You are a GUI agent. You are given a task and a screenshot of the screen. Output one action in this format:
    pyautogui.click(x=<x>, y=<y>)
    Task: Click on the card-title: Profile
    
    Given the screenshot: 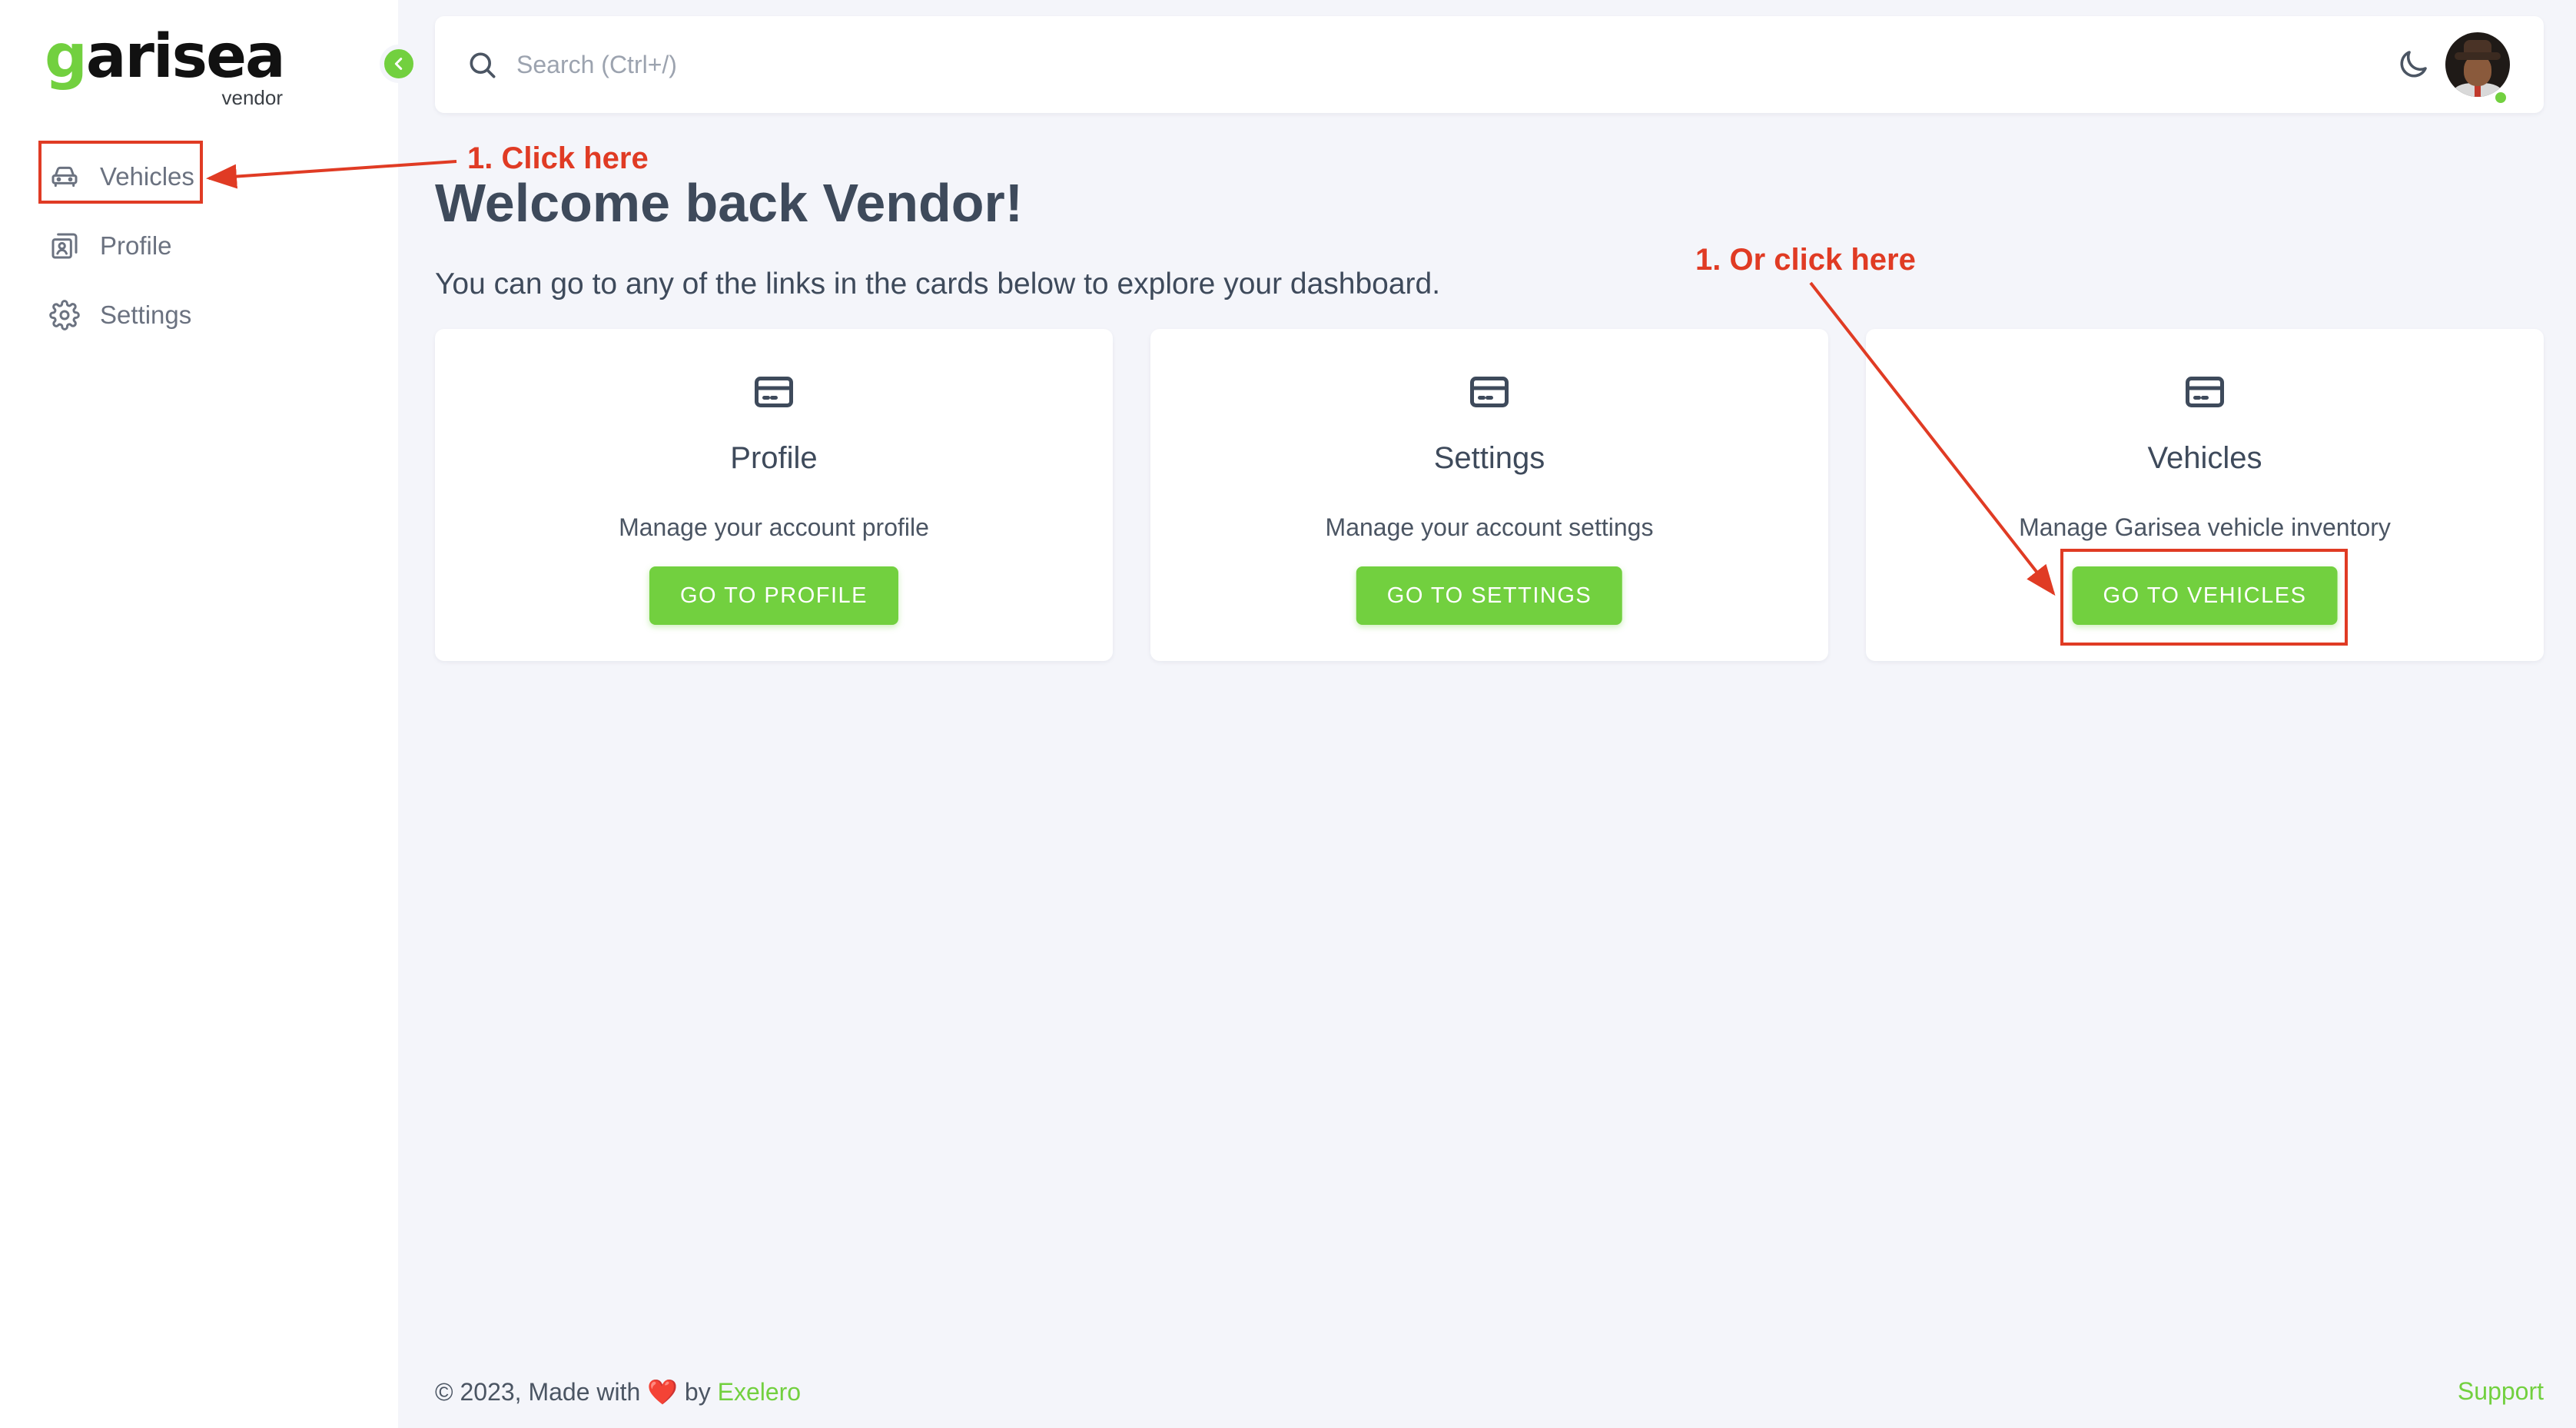 What is the action you would take?
    pyautogui.click(x=774, y=458)
    